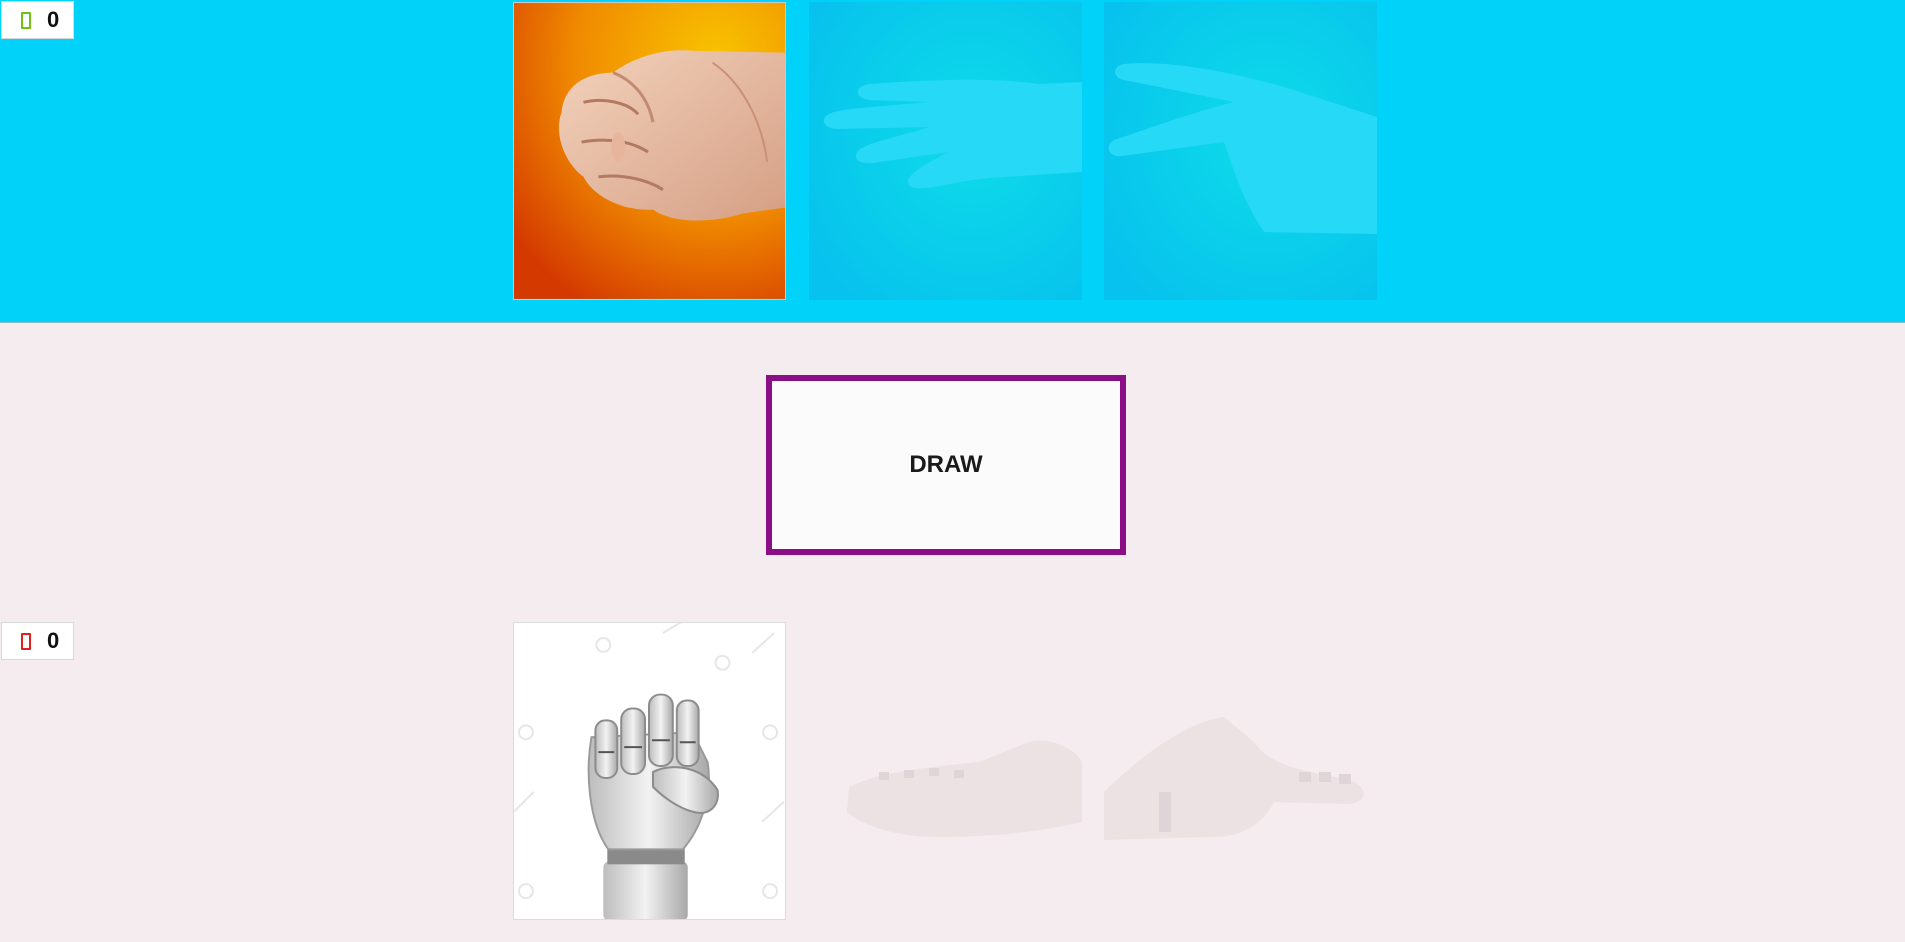 The height and width of the screenshot is (942, 1905). I want to click on player-scissors-card, so click(1240, 151).